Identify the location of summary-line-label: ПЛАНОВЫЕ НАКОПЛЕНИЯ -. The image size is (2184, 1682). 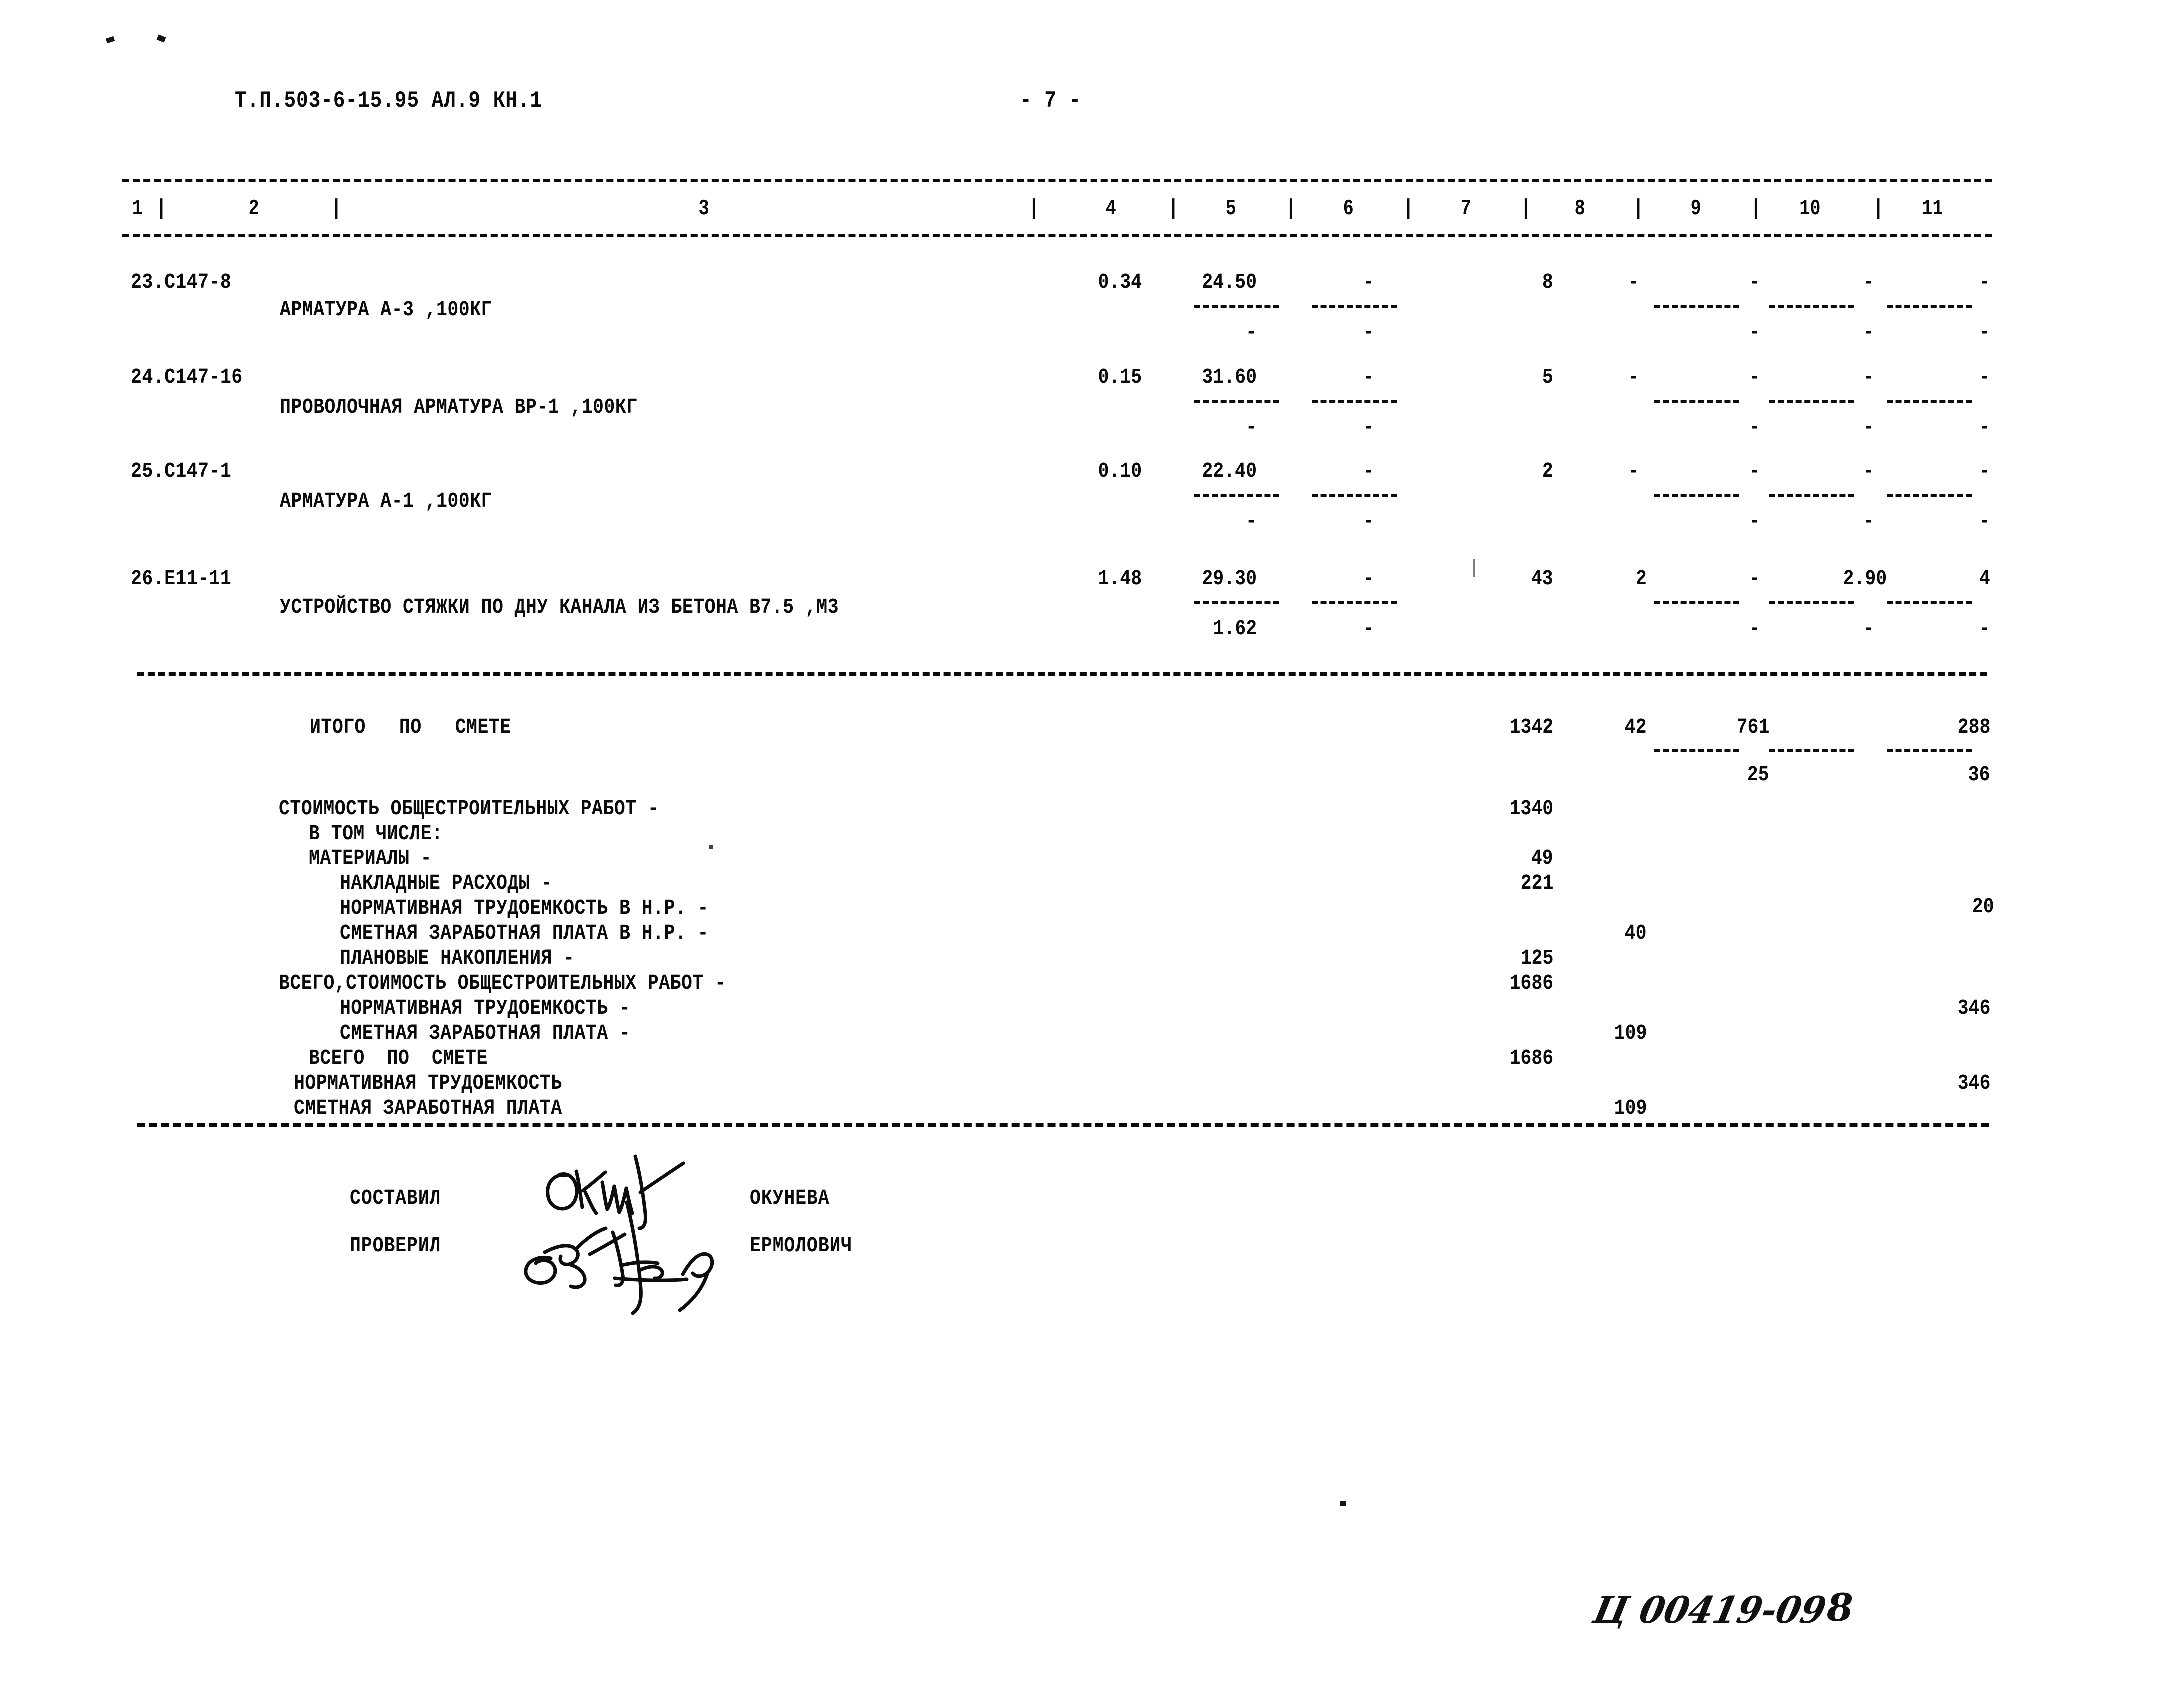
(457, 958).